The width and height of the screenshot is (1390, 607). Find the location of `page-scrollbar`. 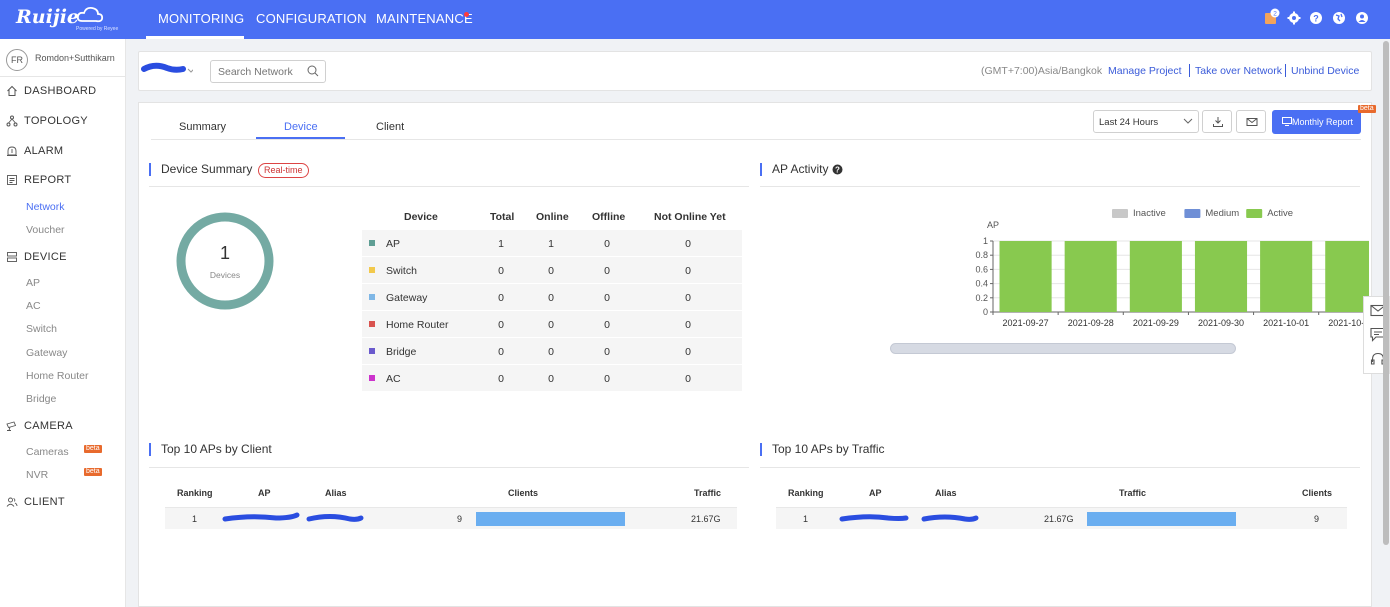

page-scrollbar is located at coordinates (1386, 293).